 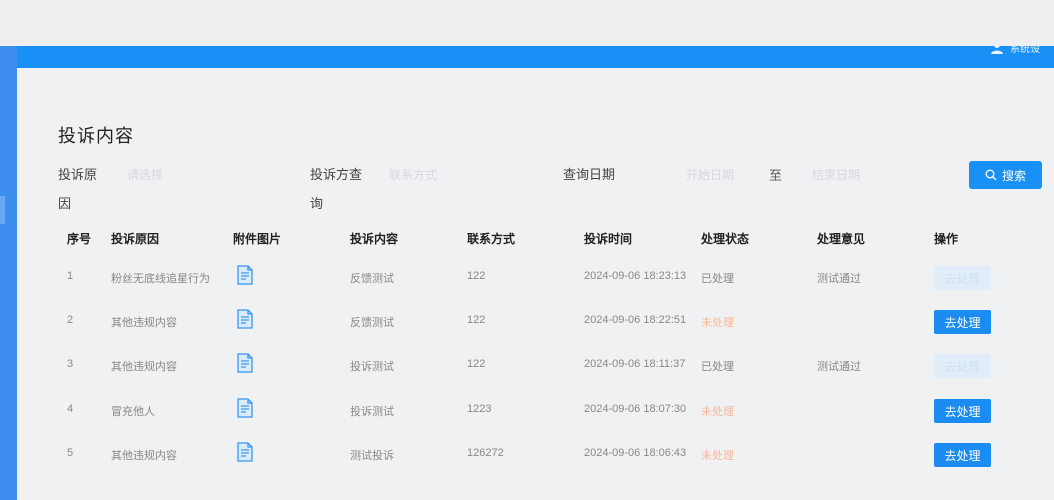 I want to click on user-icon, so click(x=997, y=47).